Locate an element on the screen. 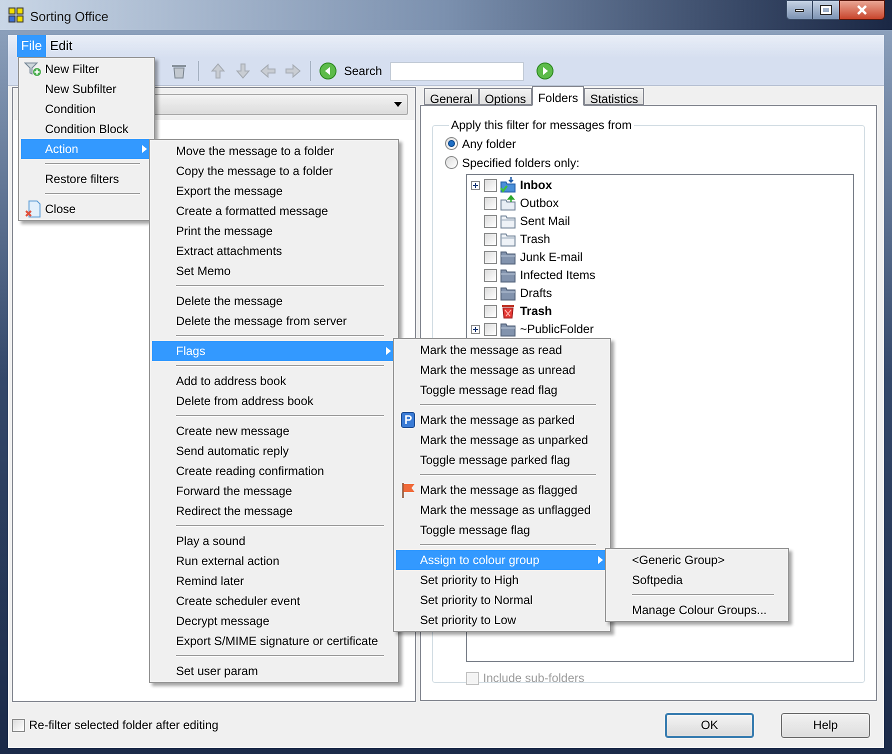 The width and height of the screenshot is (892, 754). menu-item: Forward the message is located at coordinates (274, 491).